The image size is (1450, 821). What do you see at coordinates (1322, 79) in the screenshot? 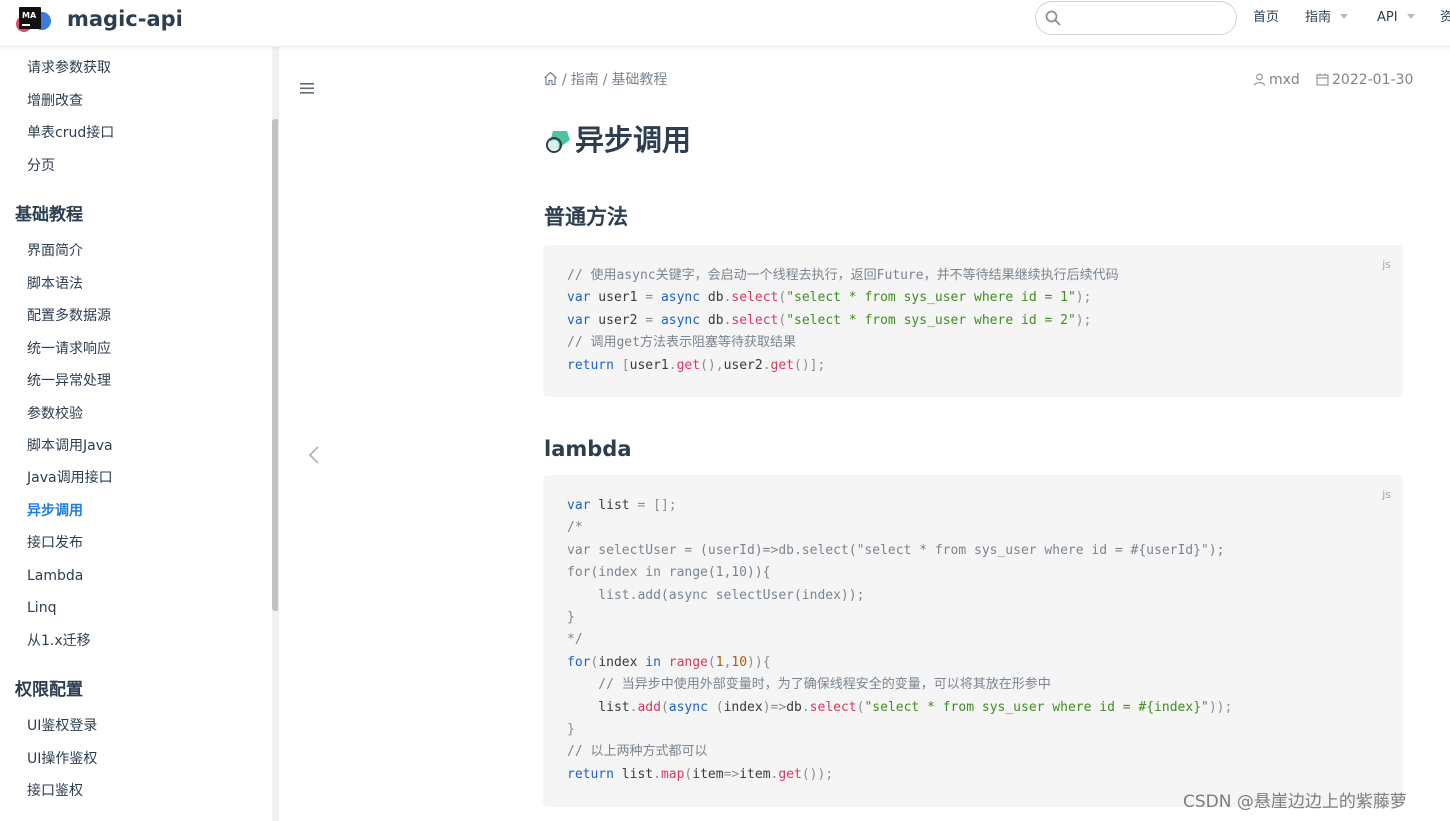
I see `calendar-icon` at bounding box center [1322, 79].